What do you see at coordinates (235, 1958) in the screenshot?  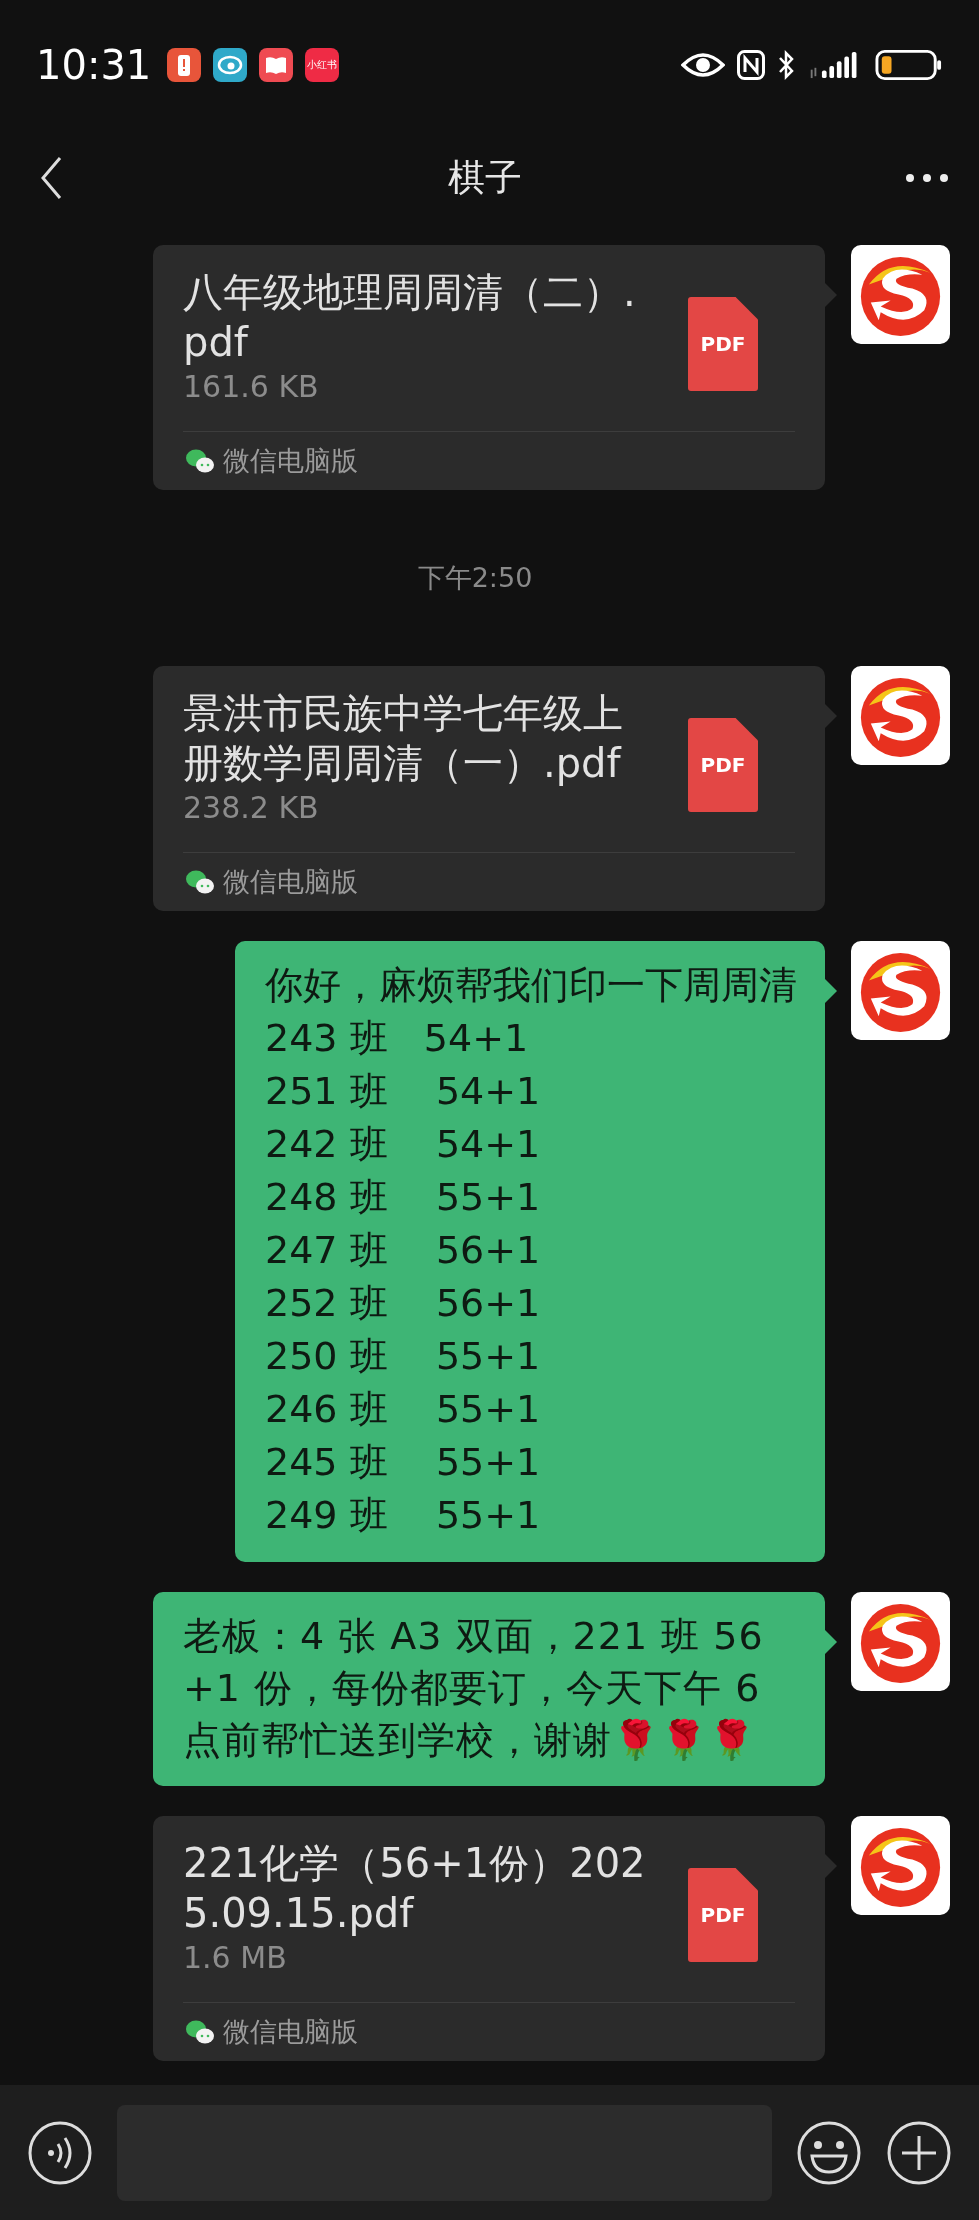 I see `file-size: 1.6 MB` at bounding box center [235, 1958].